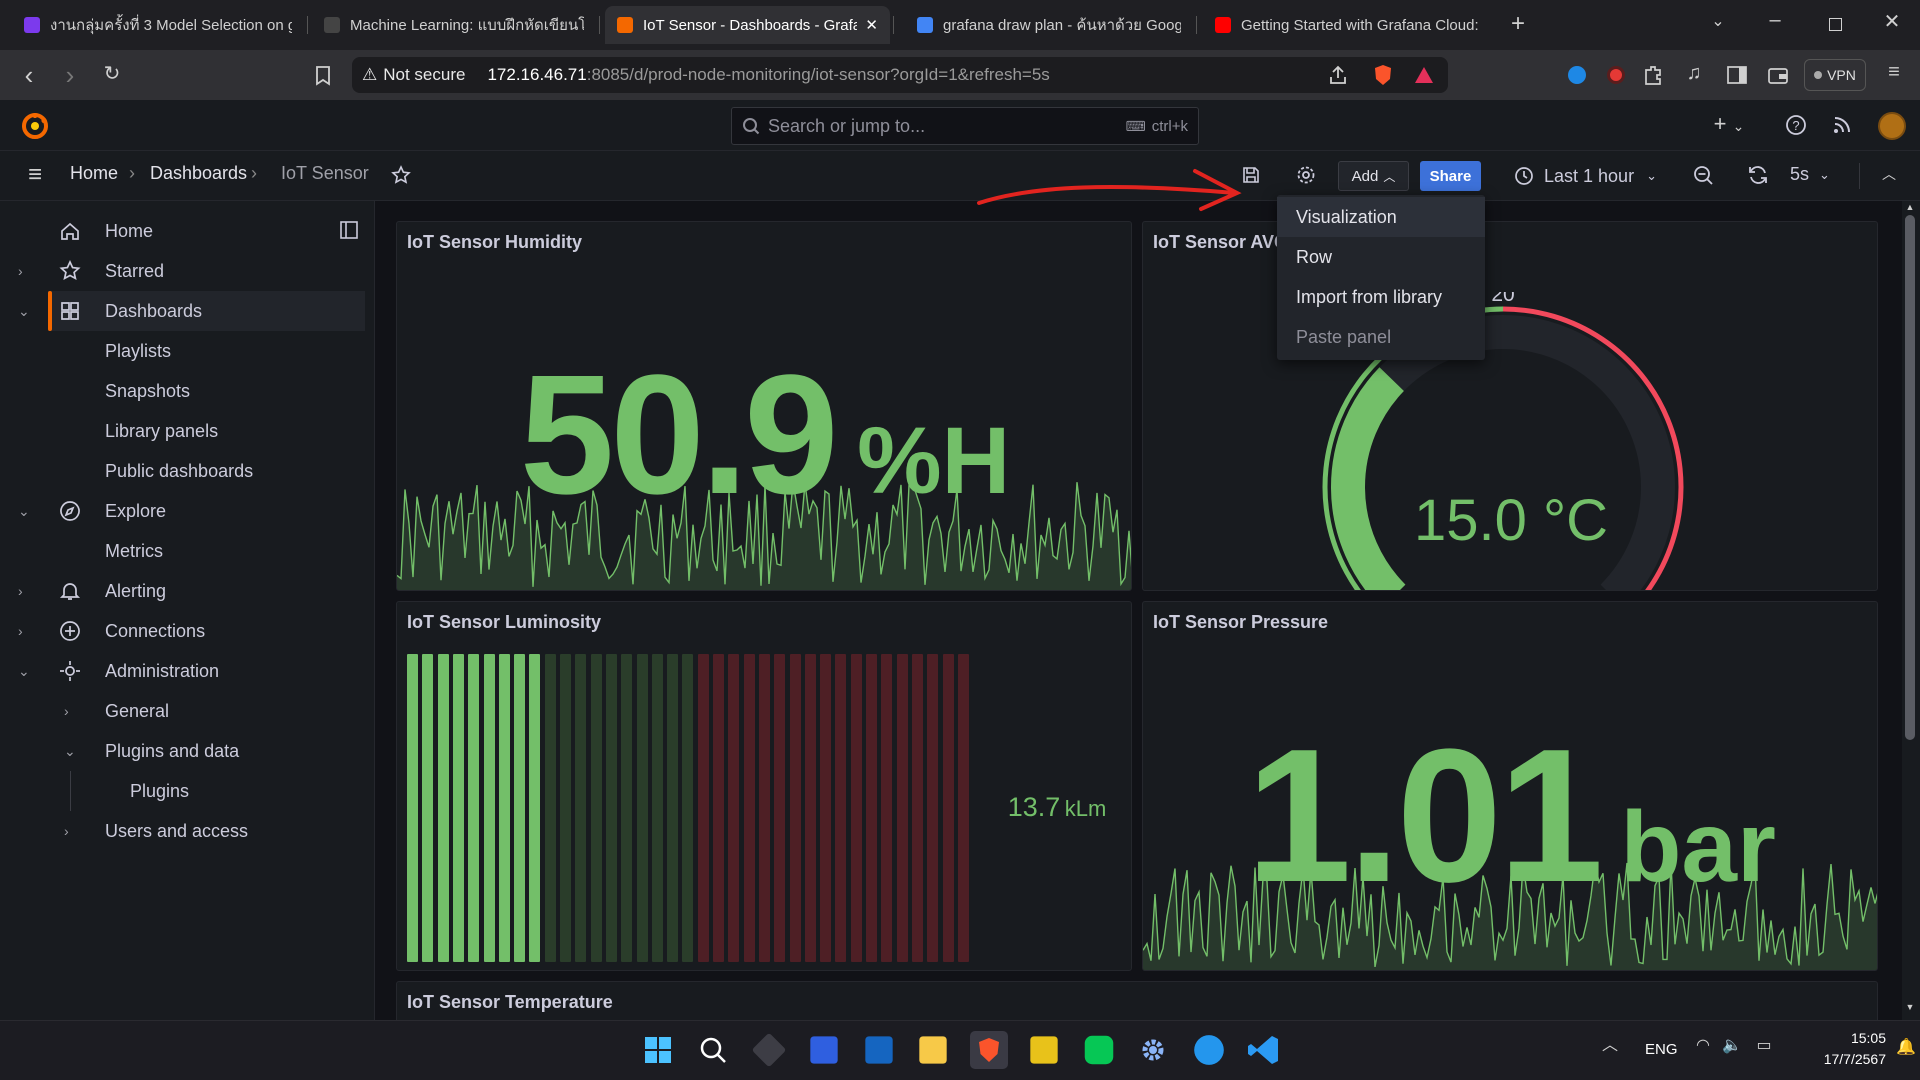 This screenshot has height=1080, width=1920. Describe the element at coordinates (764, 786) in the screenshot. I see `panel-luminosity: IoT Sensor Luminosity 13.7 kLm` at that location.